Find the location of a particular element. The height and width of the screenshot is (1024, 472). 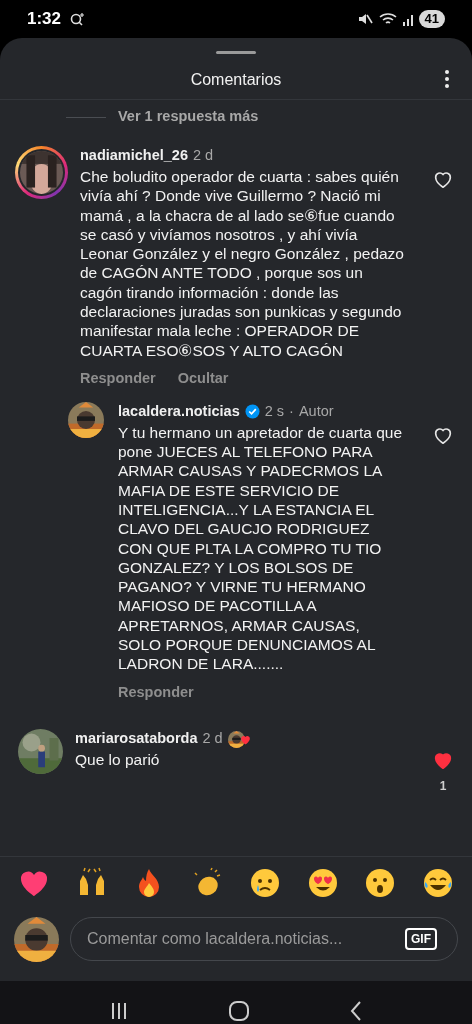

home-icon is located at coordinates (239, 1010).